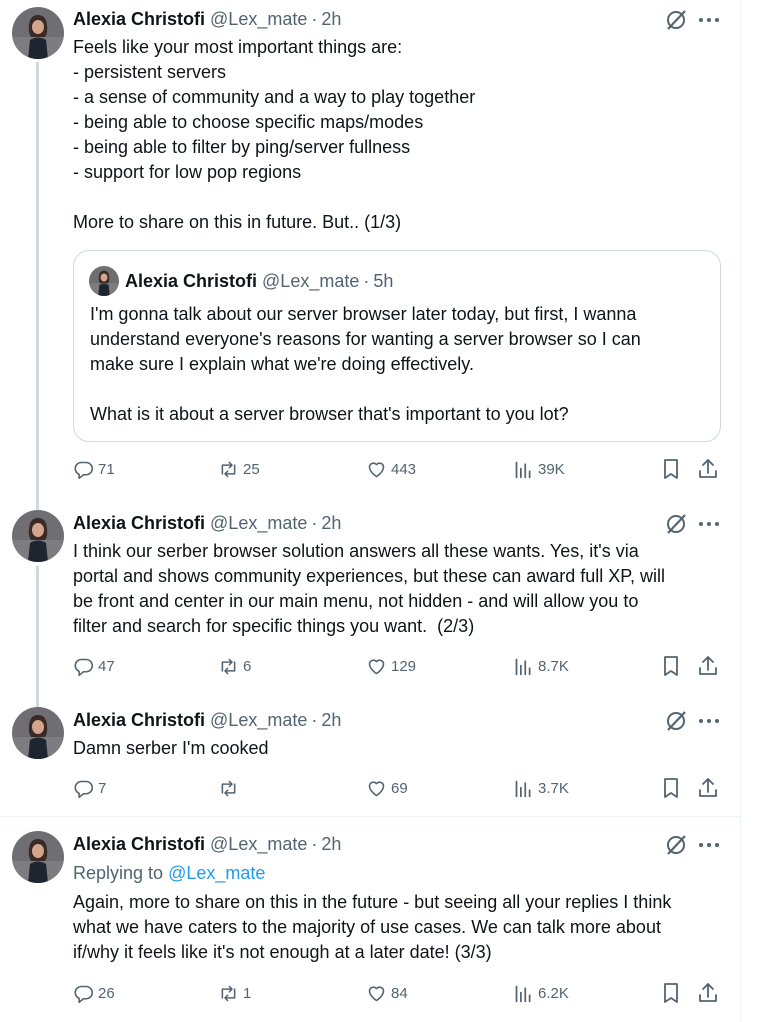 Image resolution: width=757 pixels, height=1022 pixels. I want to click on view-count: 39K, so click(551, 469).